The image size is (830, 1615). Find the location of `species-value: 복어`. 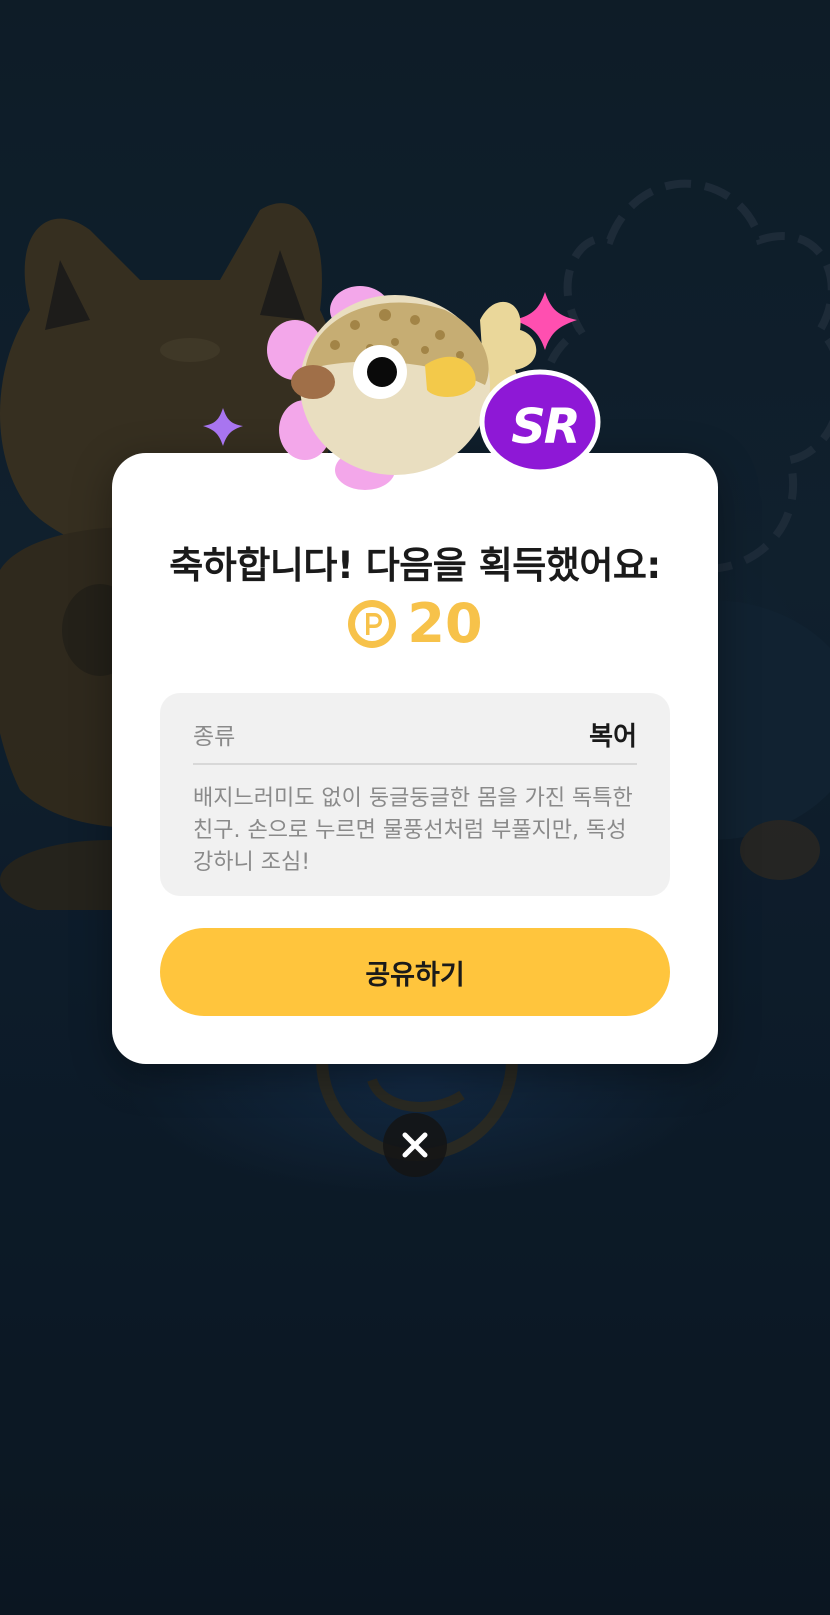

species-value: 복어 is located at coordinates (613, 736).